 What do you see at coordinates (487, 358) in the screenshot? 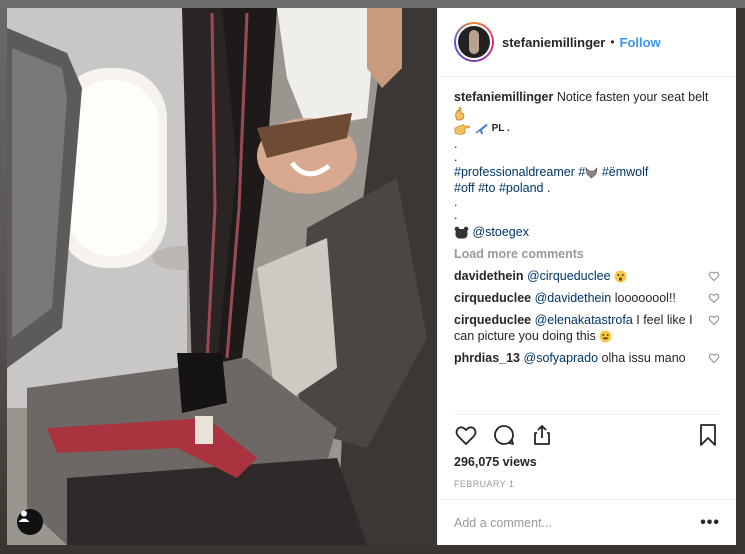
I see `comment-username: phrdias_13` at bounding box center [487, 358].